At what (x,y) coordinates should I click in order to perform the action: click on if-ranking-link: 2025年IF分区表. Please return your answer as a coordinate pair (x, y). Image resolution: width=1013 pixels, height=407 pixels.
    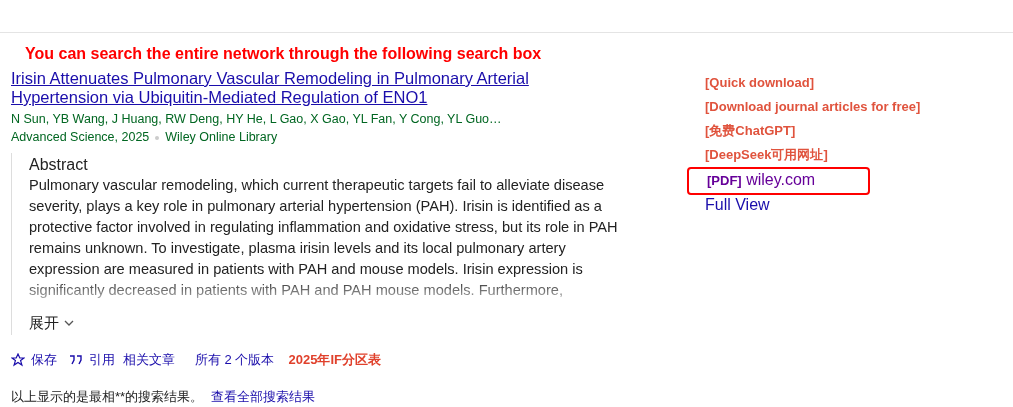
    Looking at the image, I should click on (334, 360).